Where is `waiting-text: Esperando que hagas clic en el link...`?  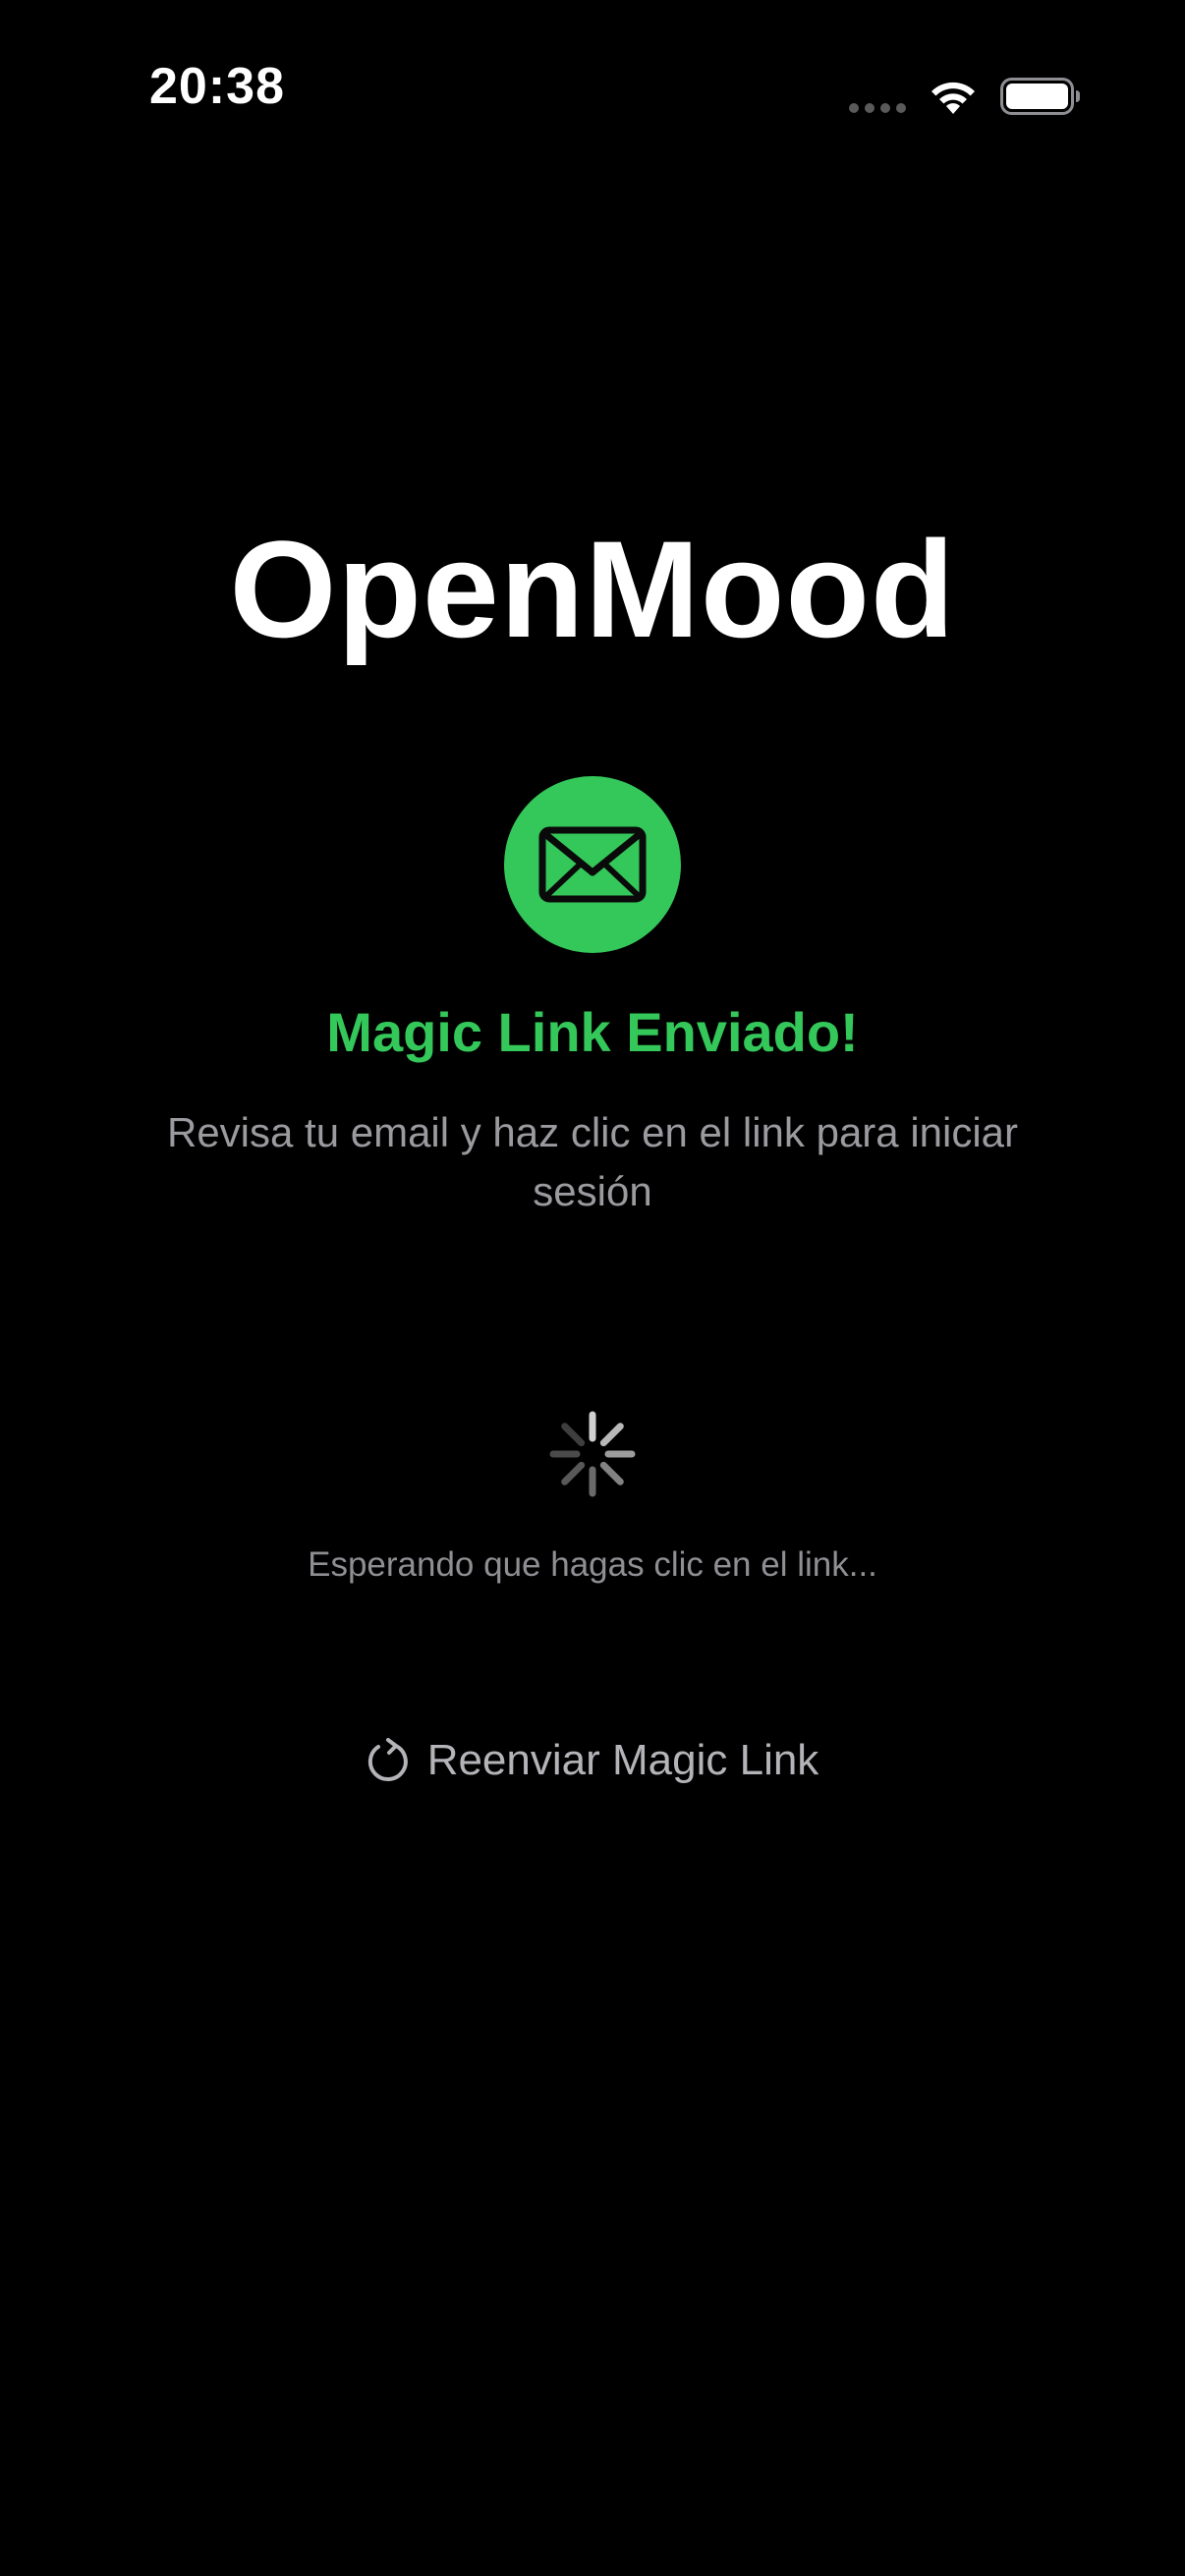
waiting-text: Esperando que hagas clic en el link... is located at coordinates (592, 1564).